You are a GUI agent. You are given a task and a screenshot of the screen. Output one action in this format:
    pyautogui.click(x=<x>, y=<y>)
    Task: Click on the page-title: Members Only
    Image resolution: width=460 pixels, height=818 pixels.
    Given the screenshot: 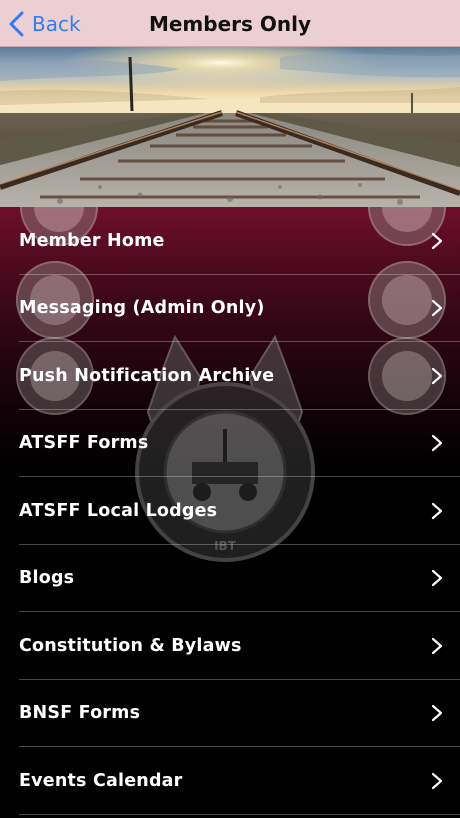 What is the action you would take?
    pyautogui.click(x=230, y=23)
    